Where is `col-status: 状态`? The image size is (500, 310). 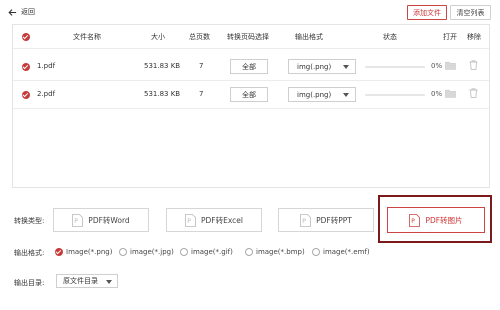
col-status: 状态 is located at coordinates (390, 37).